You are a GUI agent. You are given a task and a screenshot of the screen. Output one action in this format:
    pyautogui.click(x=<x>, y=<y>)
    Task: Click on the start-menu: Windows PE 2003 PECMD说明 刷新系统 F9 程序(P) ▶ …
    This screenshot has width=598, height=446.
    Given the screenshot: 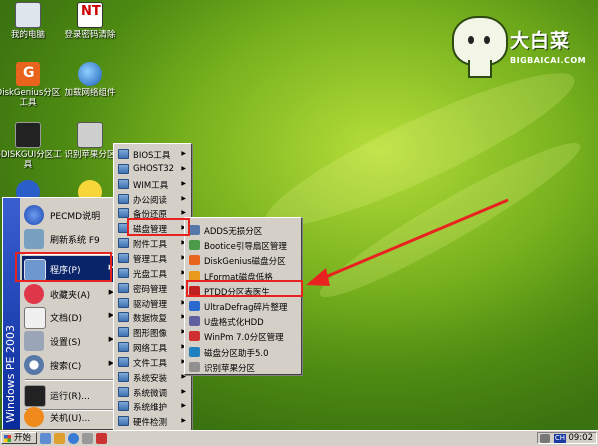 What is the action you would take?
    pyautogui.click(x=60, y=313)
    